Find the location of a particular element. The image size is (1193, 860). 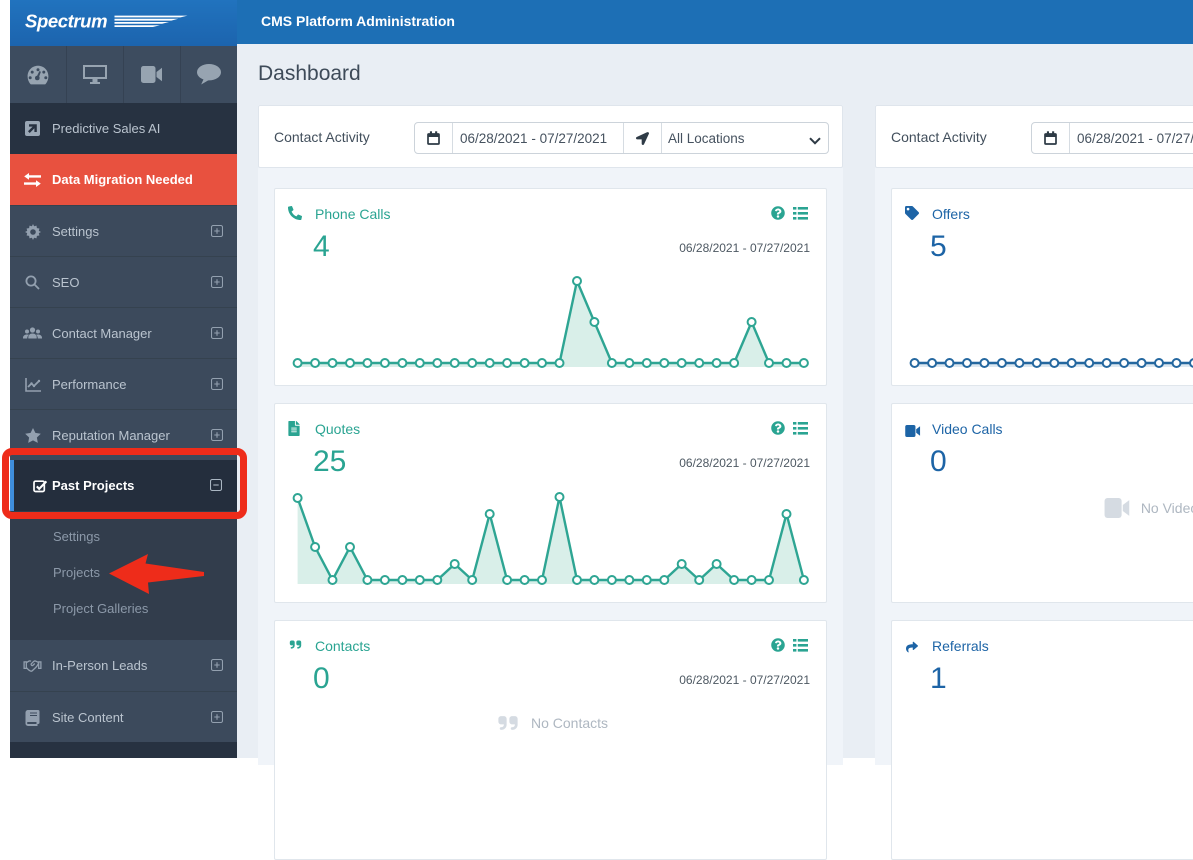

svg-text: Spectrum is located at coordinates (66, 21).